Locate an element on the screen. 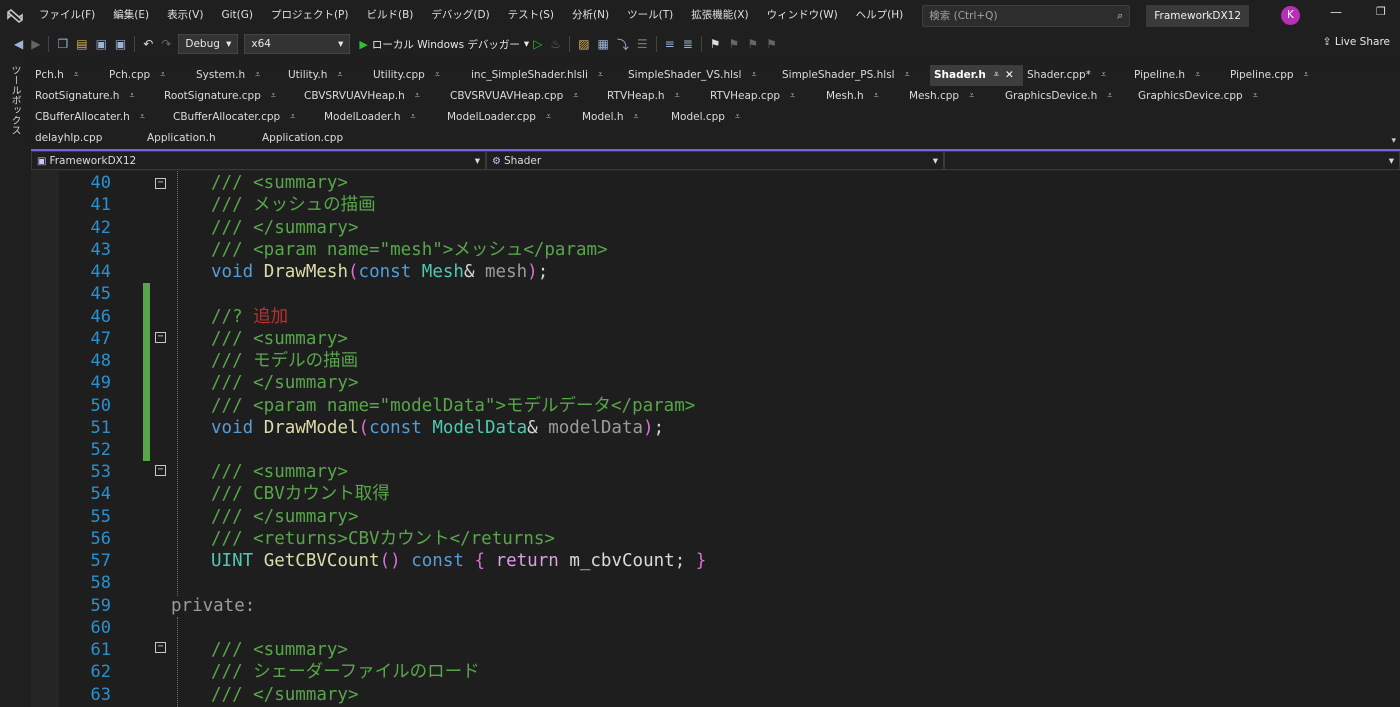 The height and width of the screenshot is (707, 1400). tab-graphicsdevice-h: GraphicsDevice.h ⩡ is located at coordinates (1067, 96).